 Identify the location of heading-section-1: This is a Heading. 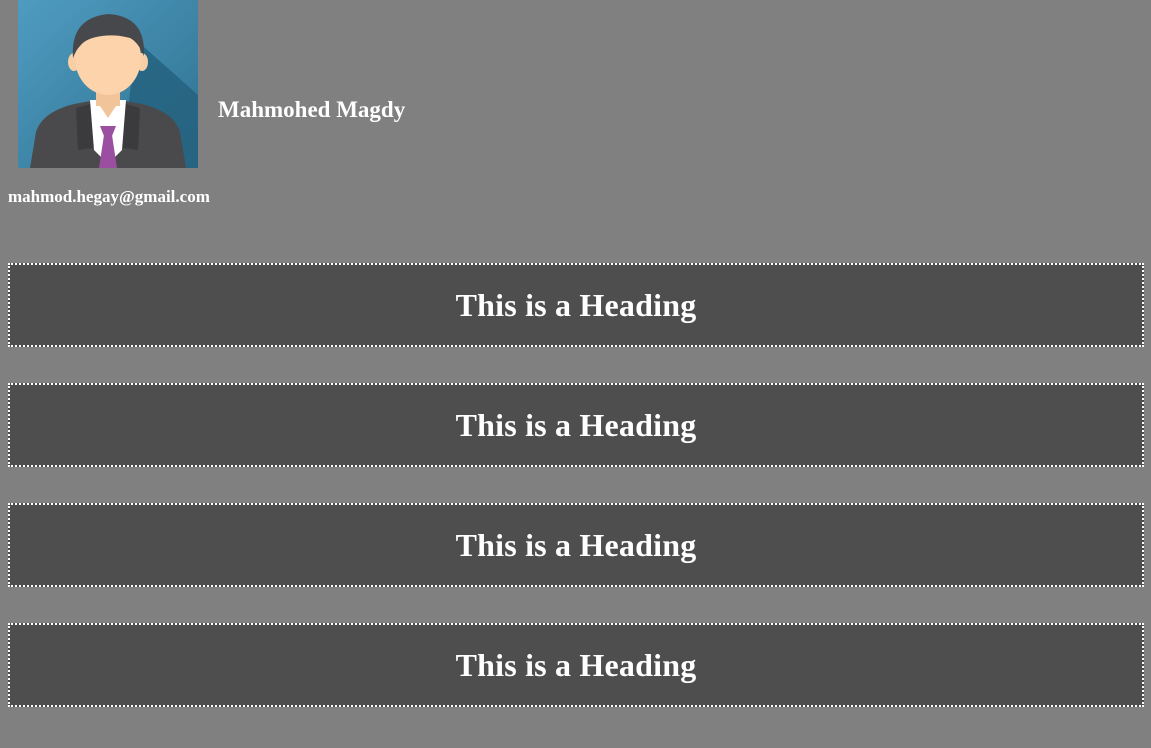
(576, 305).